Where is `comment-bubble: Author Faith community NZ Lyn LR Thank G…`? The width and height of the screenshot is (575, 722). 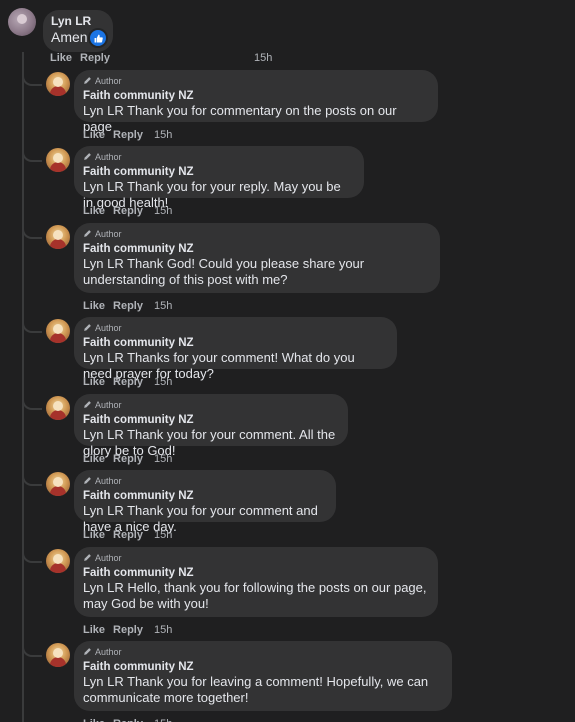 comment-bubble: Author Faith community NZ Lyn LR Thank G… is located at coordinates (257, 258).